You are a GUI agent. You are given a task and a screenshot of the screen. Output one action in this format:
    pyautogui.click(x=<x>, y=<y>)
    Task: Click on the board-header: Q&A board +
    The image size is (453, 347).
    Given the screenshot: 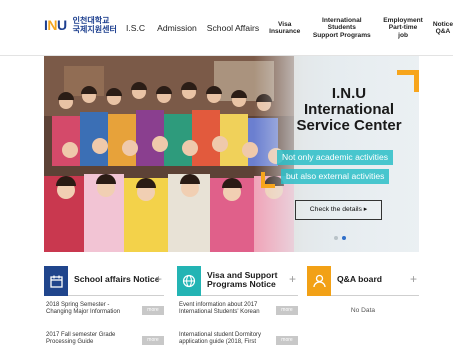 What is the action you would take?
    pyautogui.click(x=363, y=281)
    